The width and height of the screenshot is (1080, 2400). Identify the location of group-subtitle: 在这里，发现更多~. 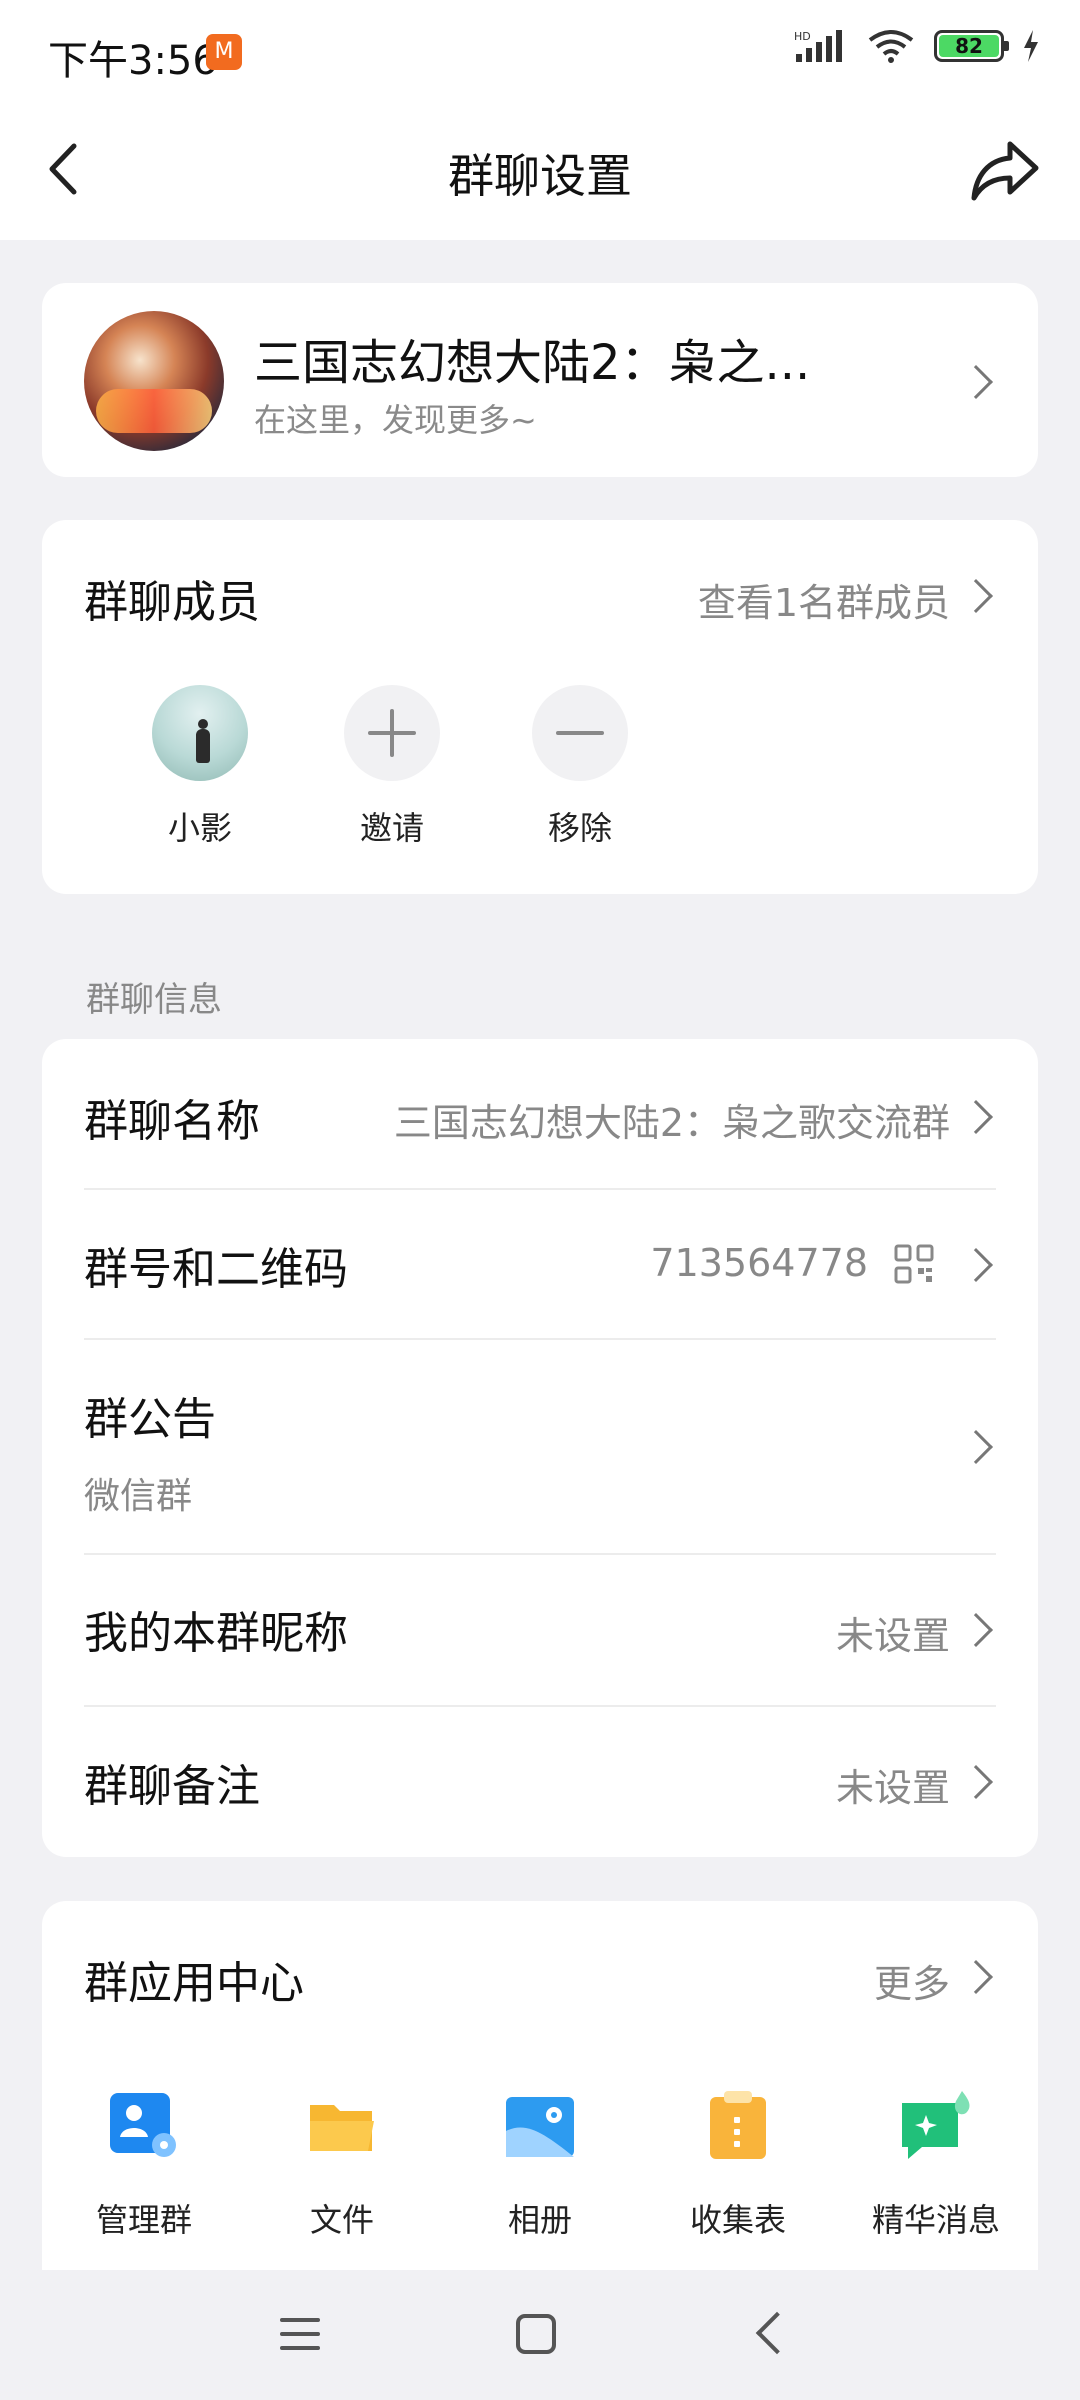
(395, 420).